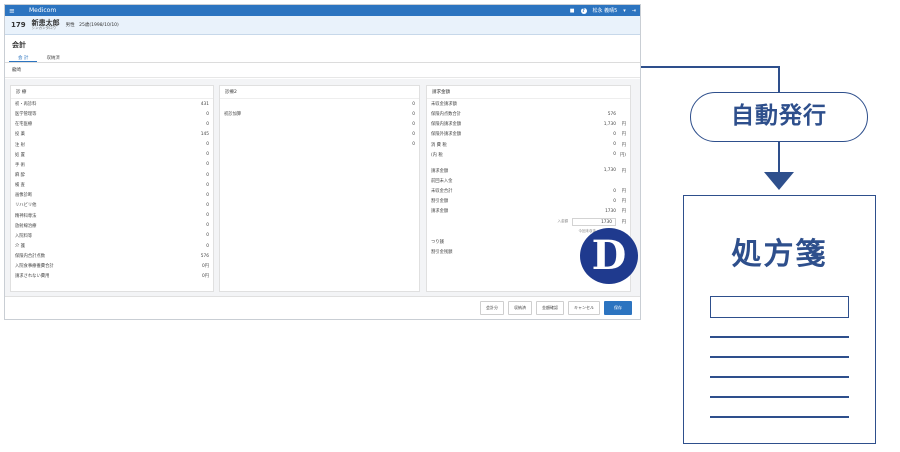 The image size is (900, 452). Describe the element at coordinates (32, 277) in the screenshot. I see `row-label: 請求されない費用` at that location.